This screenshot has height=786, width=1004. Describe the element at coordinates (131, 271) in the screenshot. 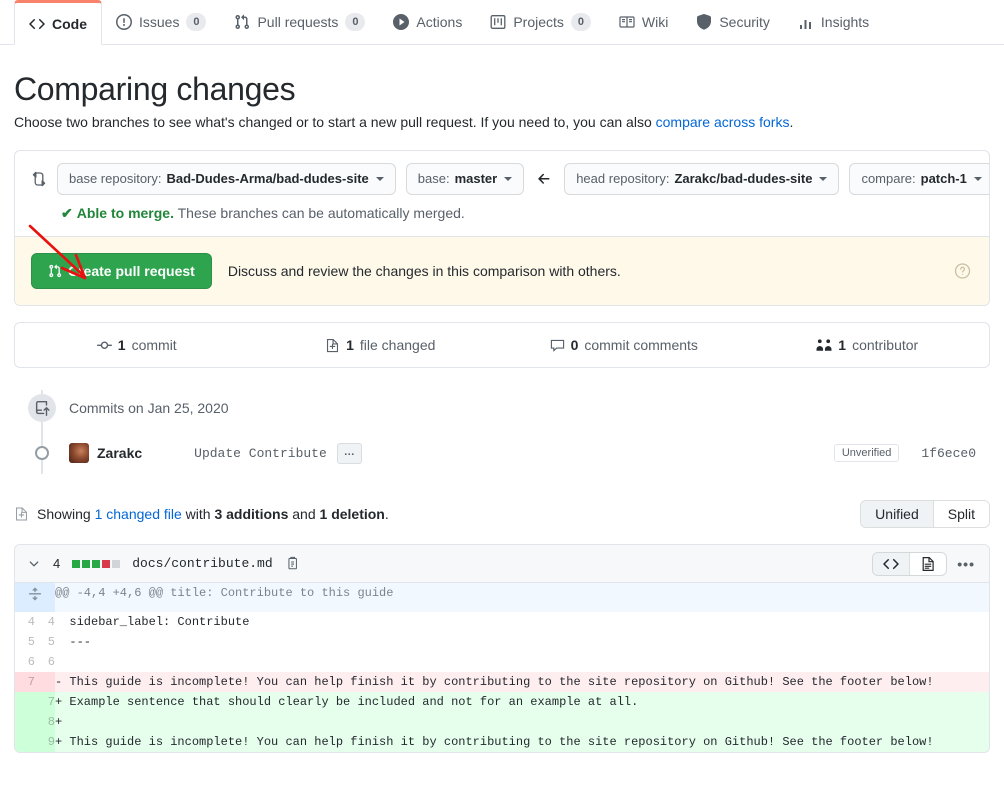

I see `create-pull-request-label: Create pull request` at that location.